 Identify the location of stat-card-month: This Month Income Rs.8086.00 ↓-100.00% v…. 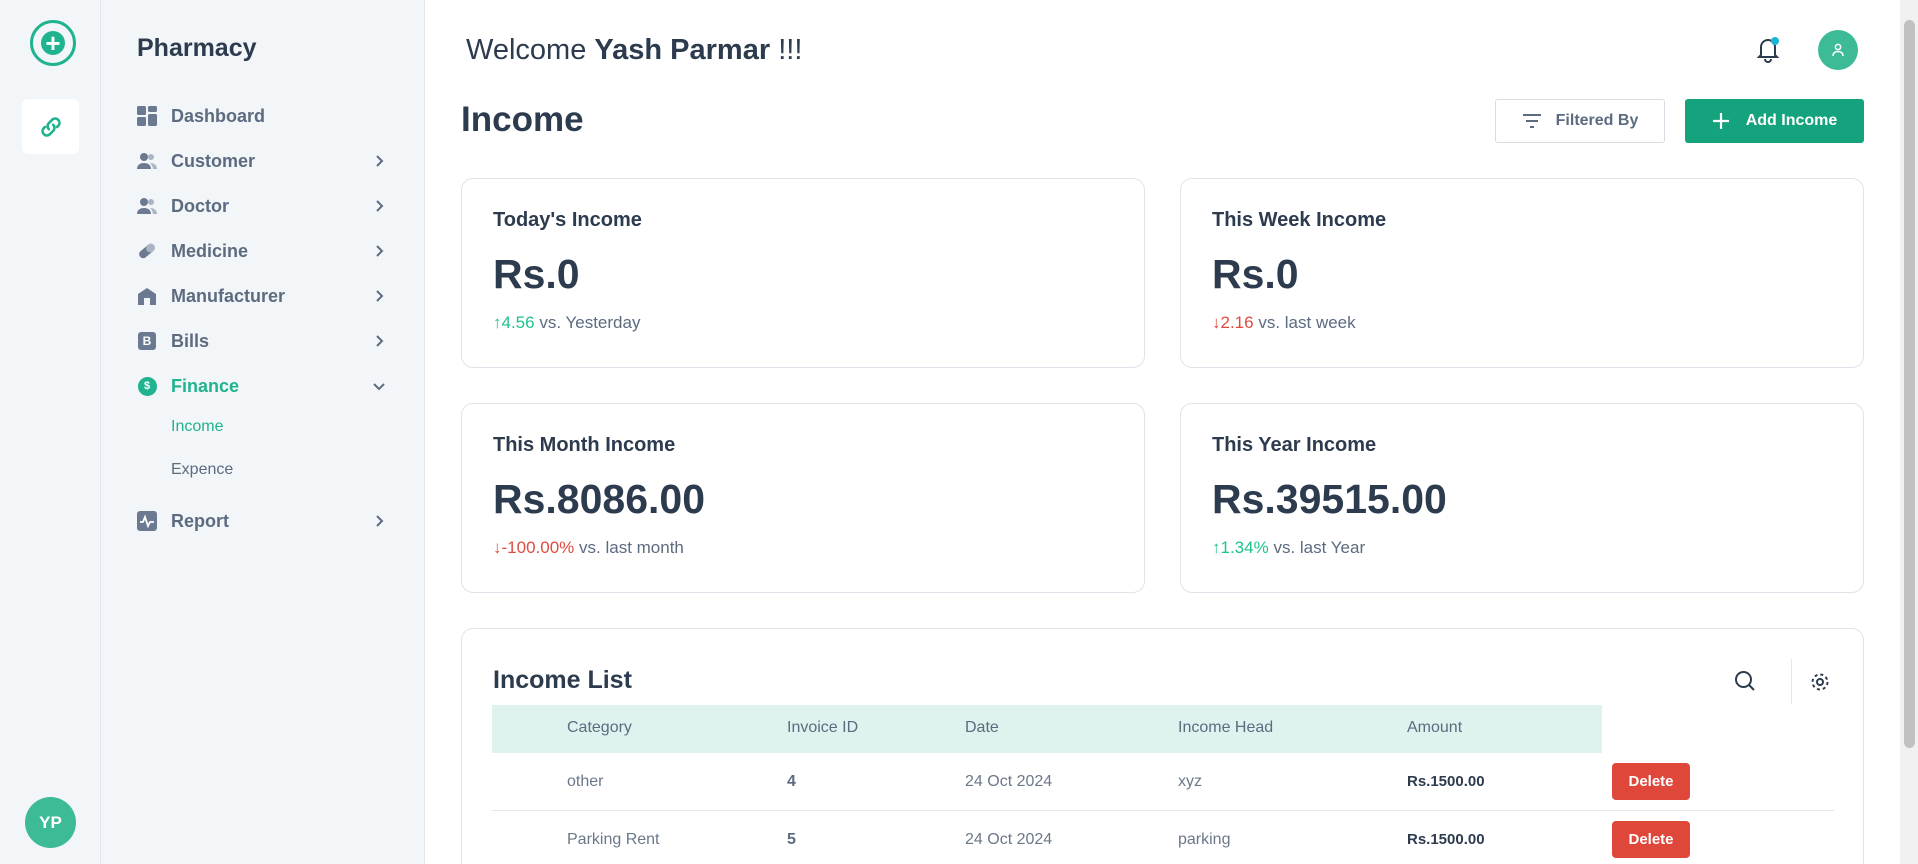
(803, 498).